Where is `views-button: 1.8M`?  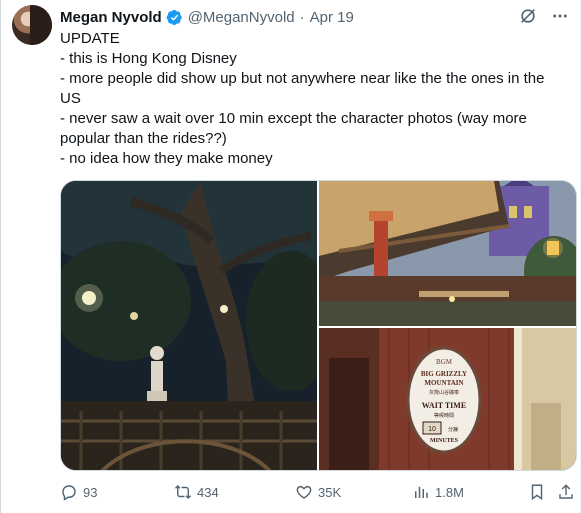 views-button: 1.8M is located at coordinates (438, 492).